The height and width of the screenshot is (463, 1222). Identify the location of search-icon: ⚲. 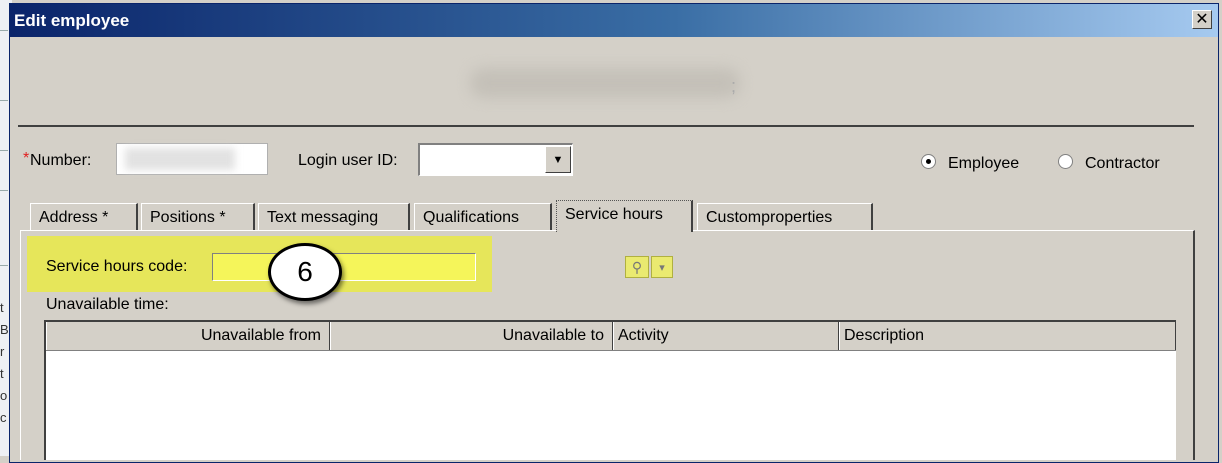
(637, 266).